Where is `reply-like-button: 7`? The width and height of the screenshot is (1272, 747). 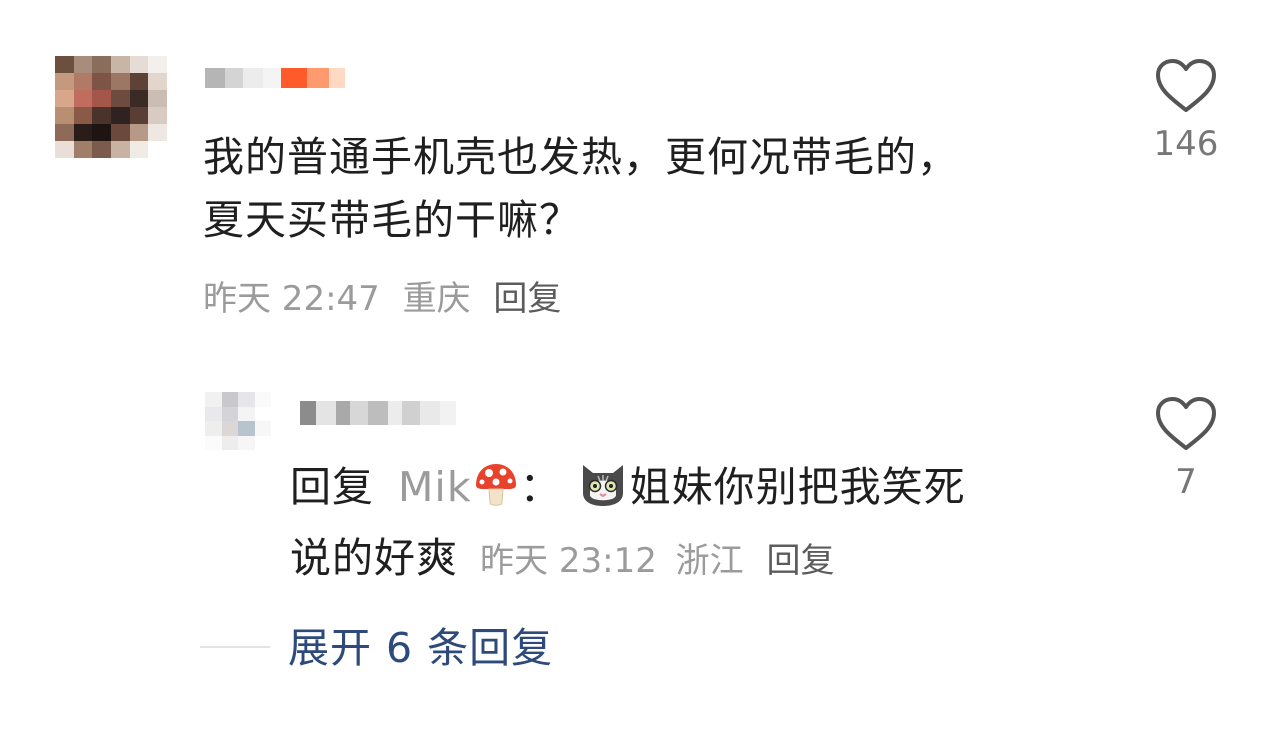
reply-like-button: 7 is located at coordinates (1186, 449).